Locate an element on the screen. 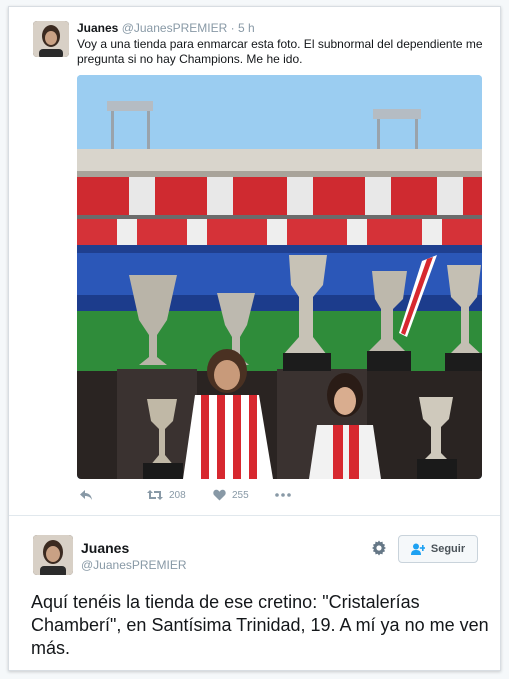 The image size is (509, 679). follow-label: Seguir is located at coordinates (448, 549).